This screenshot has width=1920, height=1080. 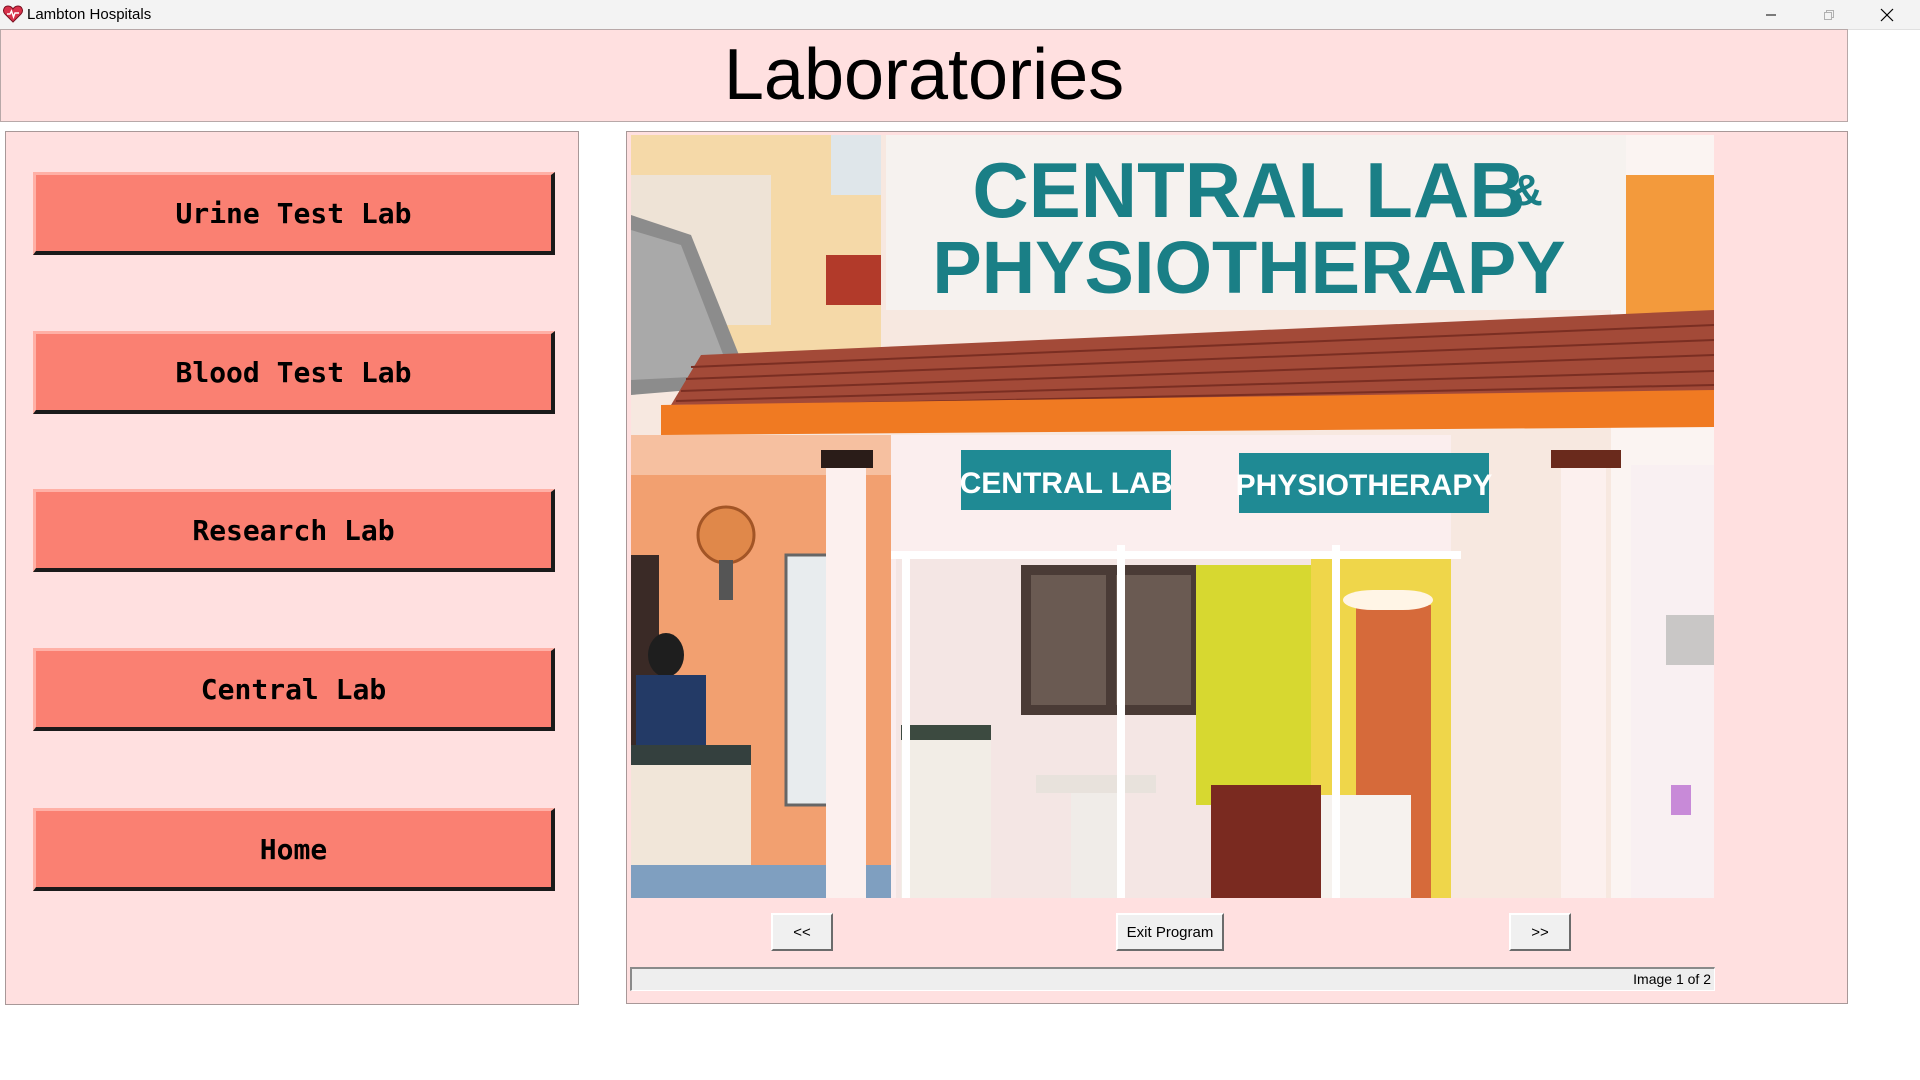 I want to click on close-button, so click(x=1887, y=14).